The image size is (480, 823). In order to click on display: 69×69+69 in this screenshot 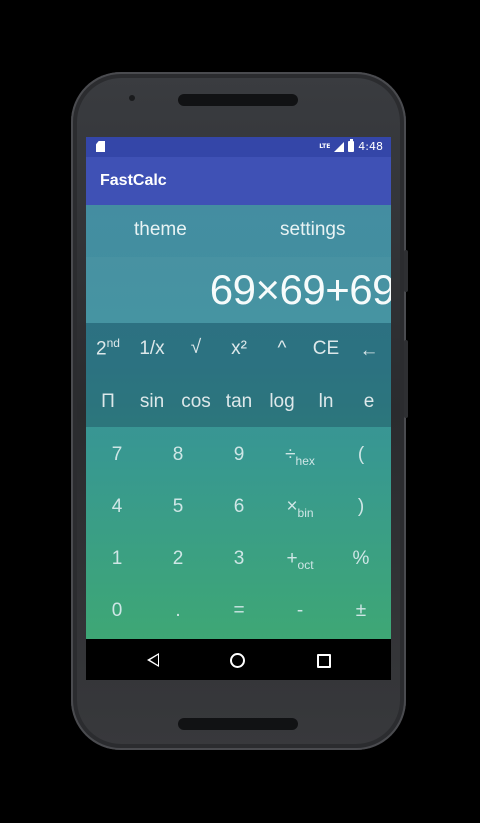, I will do `click(238, 290)`.